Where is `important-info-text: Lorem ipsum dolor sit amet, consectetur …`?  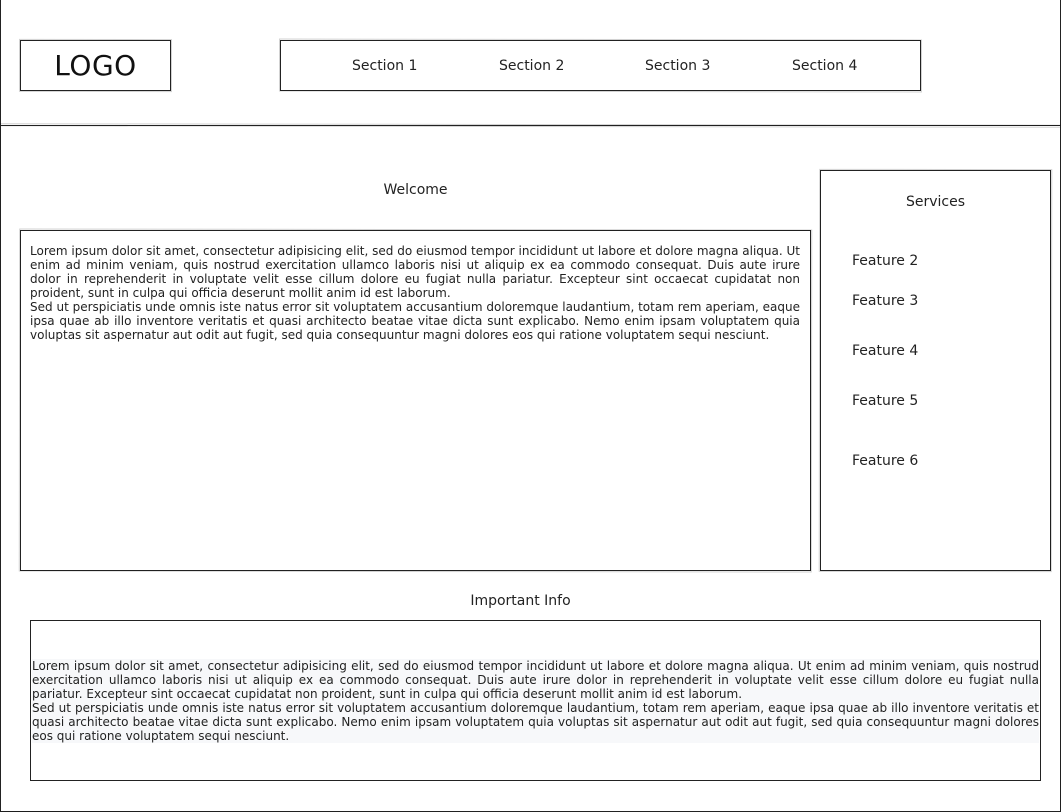
important-info-text: Lorem ipsum dolor sit amet, consectetur … is located at coordinates (535, 701).